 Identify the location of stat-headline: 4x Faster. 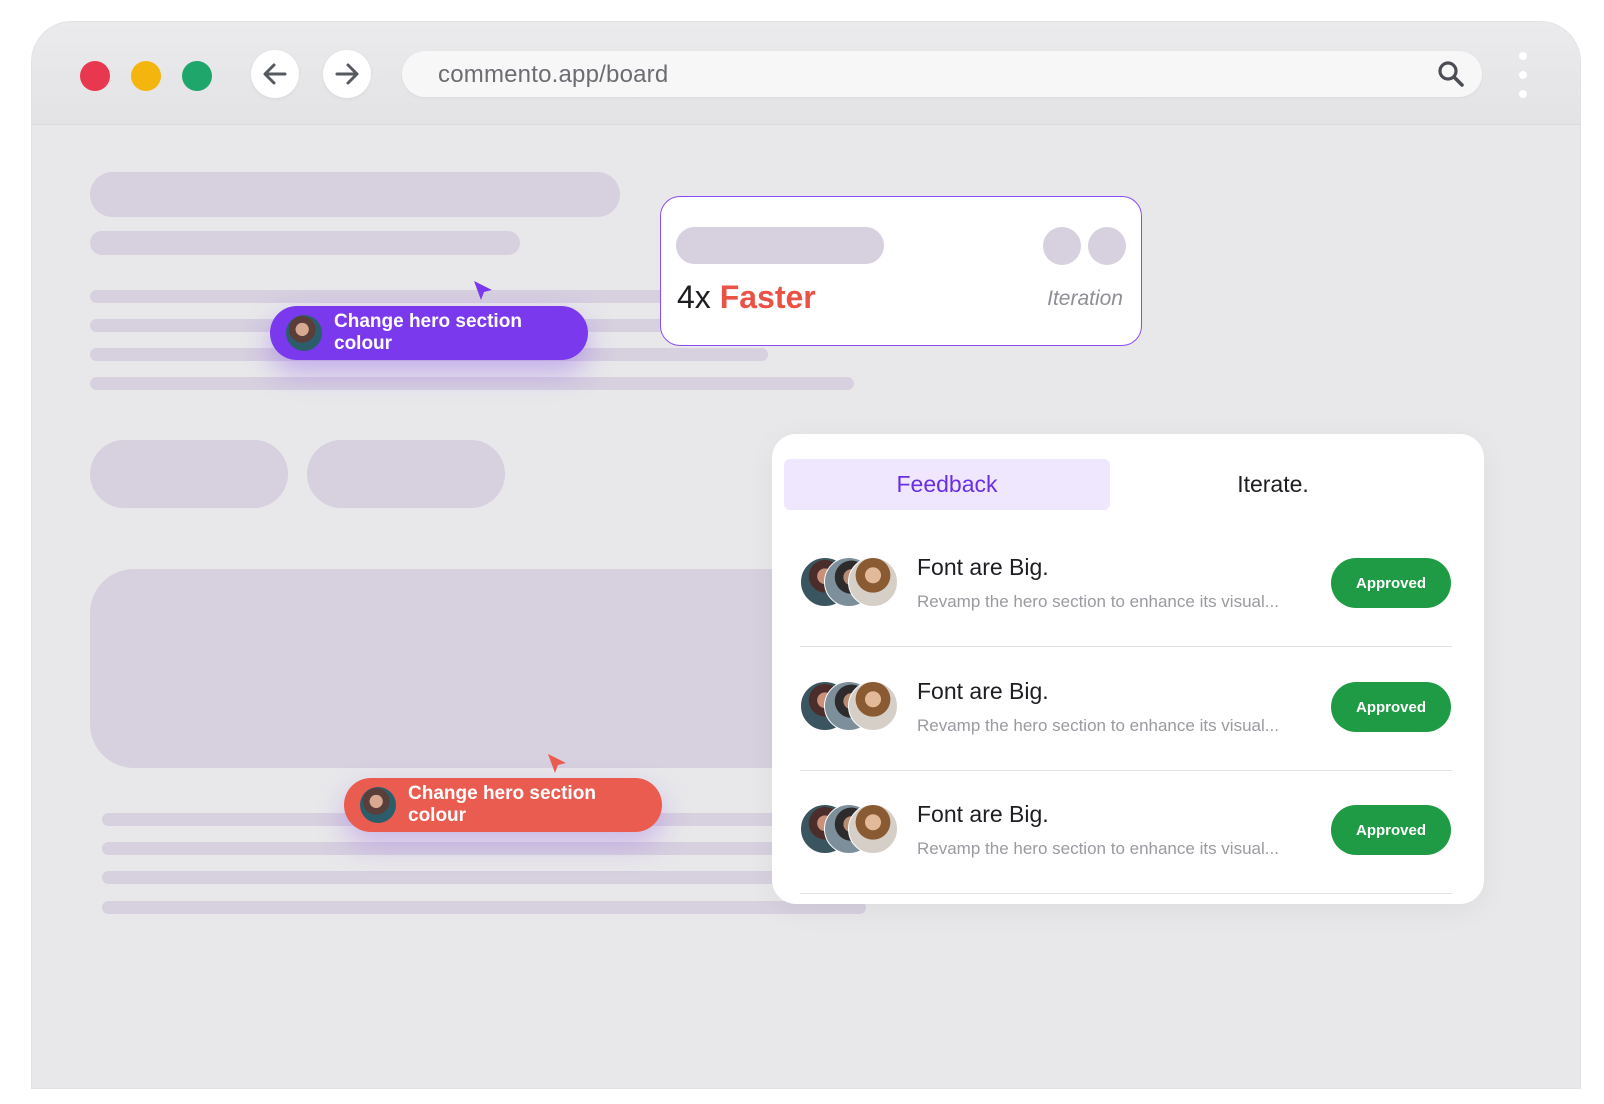
(746, 297).